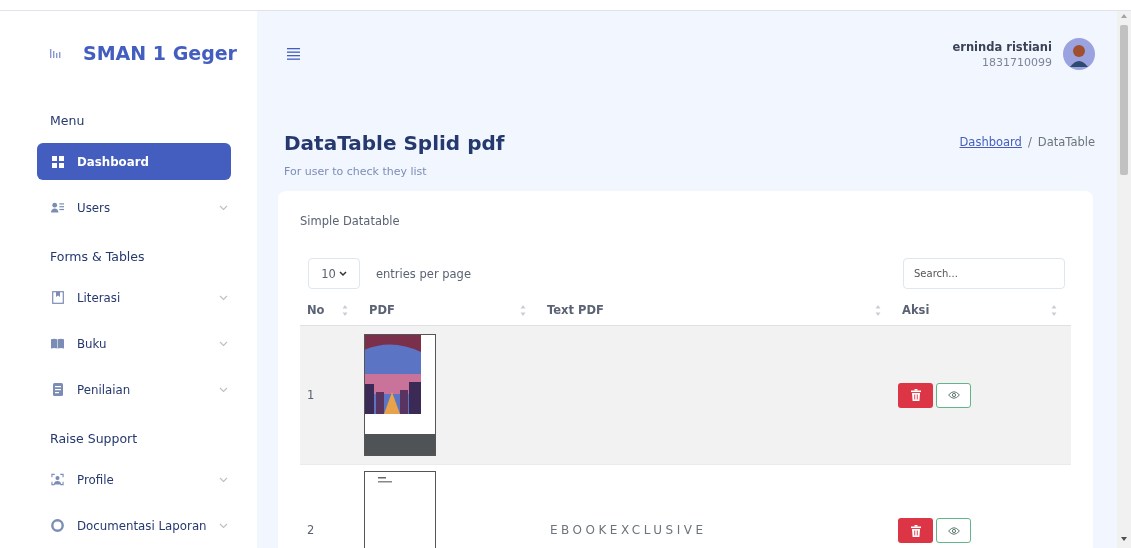 This screenshot has height=548, width=1131. I want to click on entries-label: entries per page, so click(423, 273).